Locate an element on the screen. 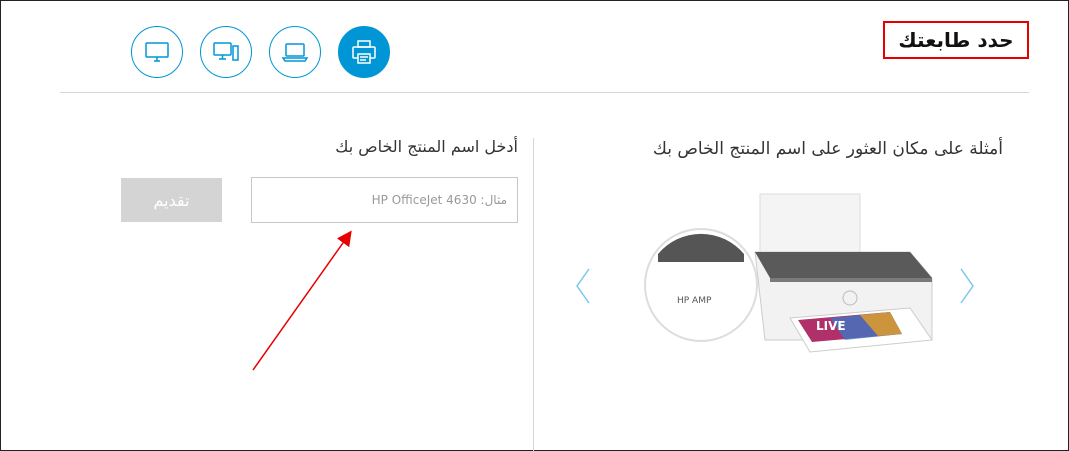 Image resolution: width=1069 pixels, height=451 pixels. printer-example-image: LIVE HP AMP is located at coordinates (788, 273).